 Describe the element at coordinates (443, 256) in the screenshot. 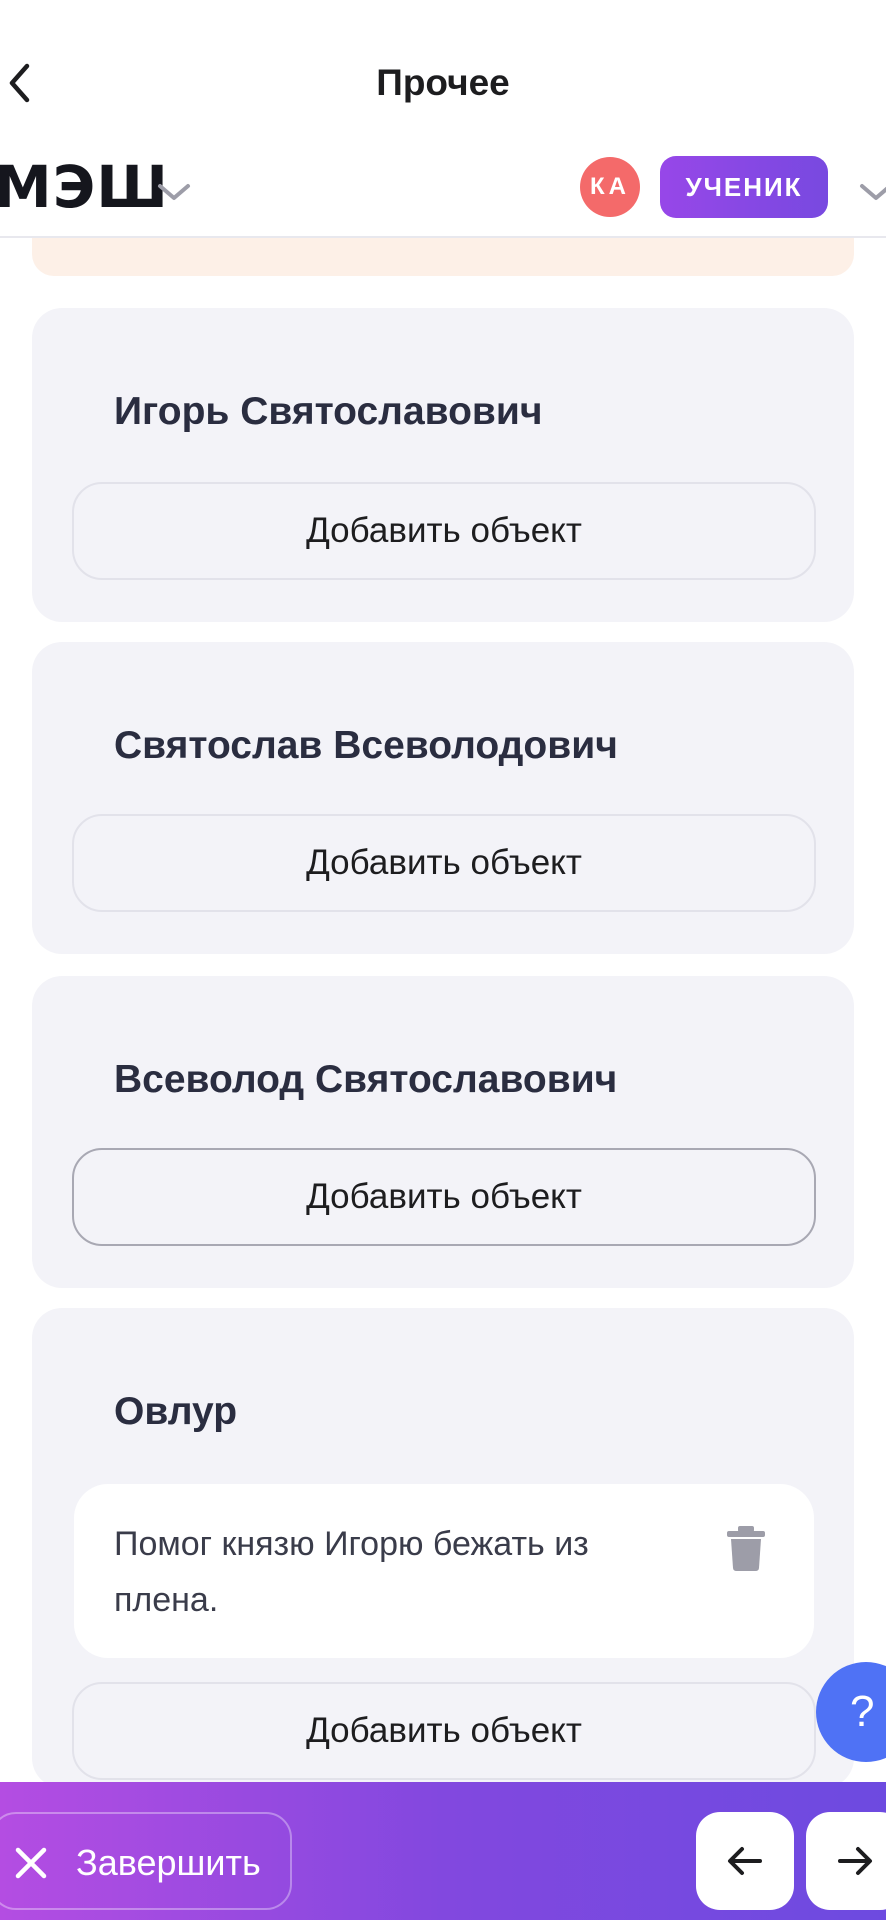

I see `notice-strip` at that location.